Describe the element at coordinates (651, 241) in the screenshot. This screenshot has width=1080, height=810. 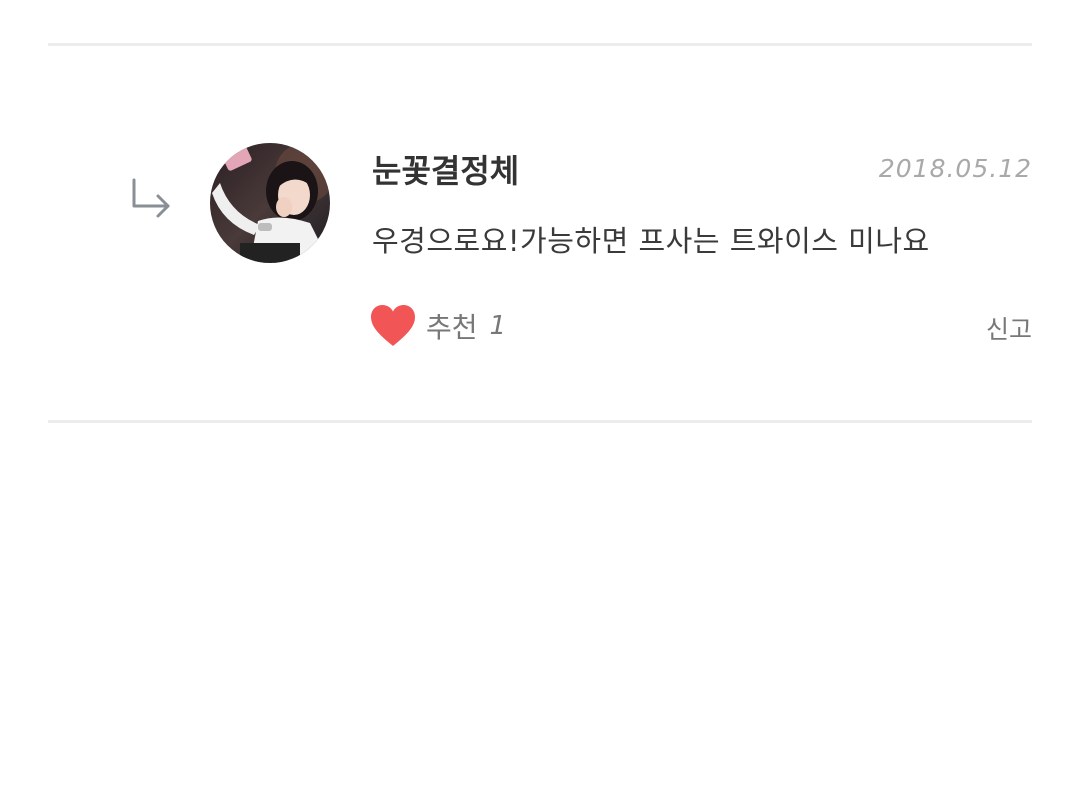
I see `comment-text: 우경으로요!가능하면 프사는 트와이스 미나요` at that location.